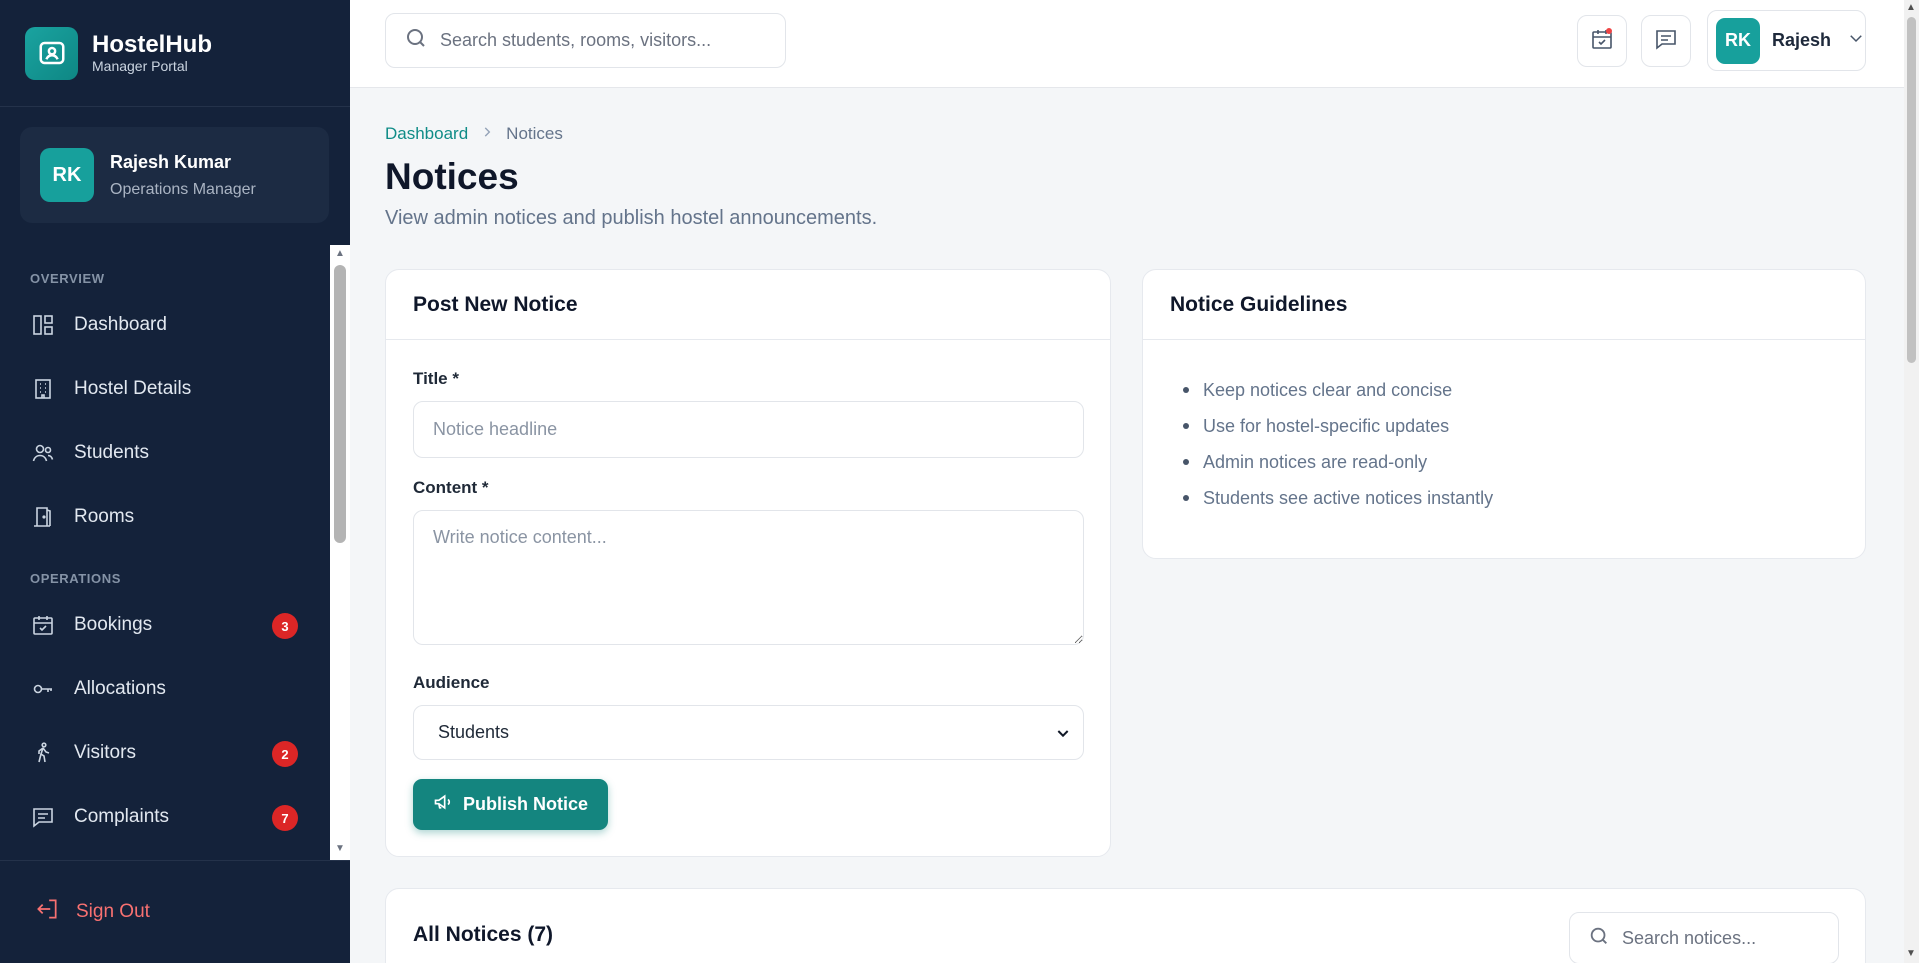 Image resolution: width=1919 pixels, height=963 pixels. What do you see at coordinates (1125, 925) in the screenshot?
I see `all-notices-card: All Notices (7)` at bounding box center [1125, 925].